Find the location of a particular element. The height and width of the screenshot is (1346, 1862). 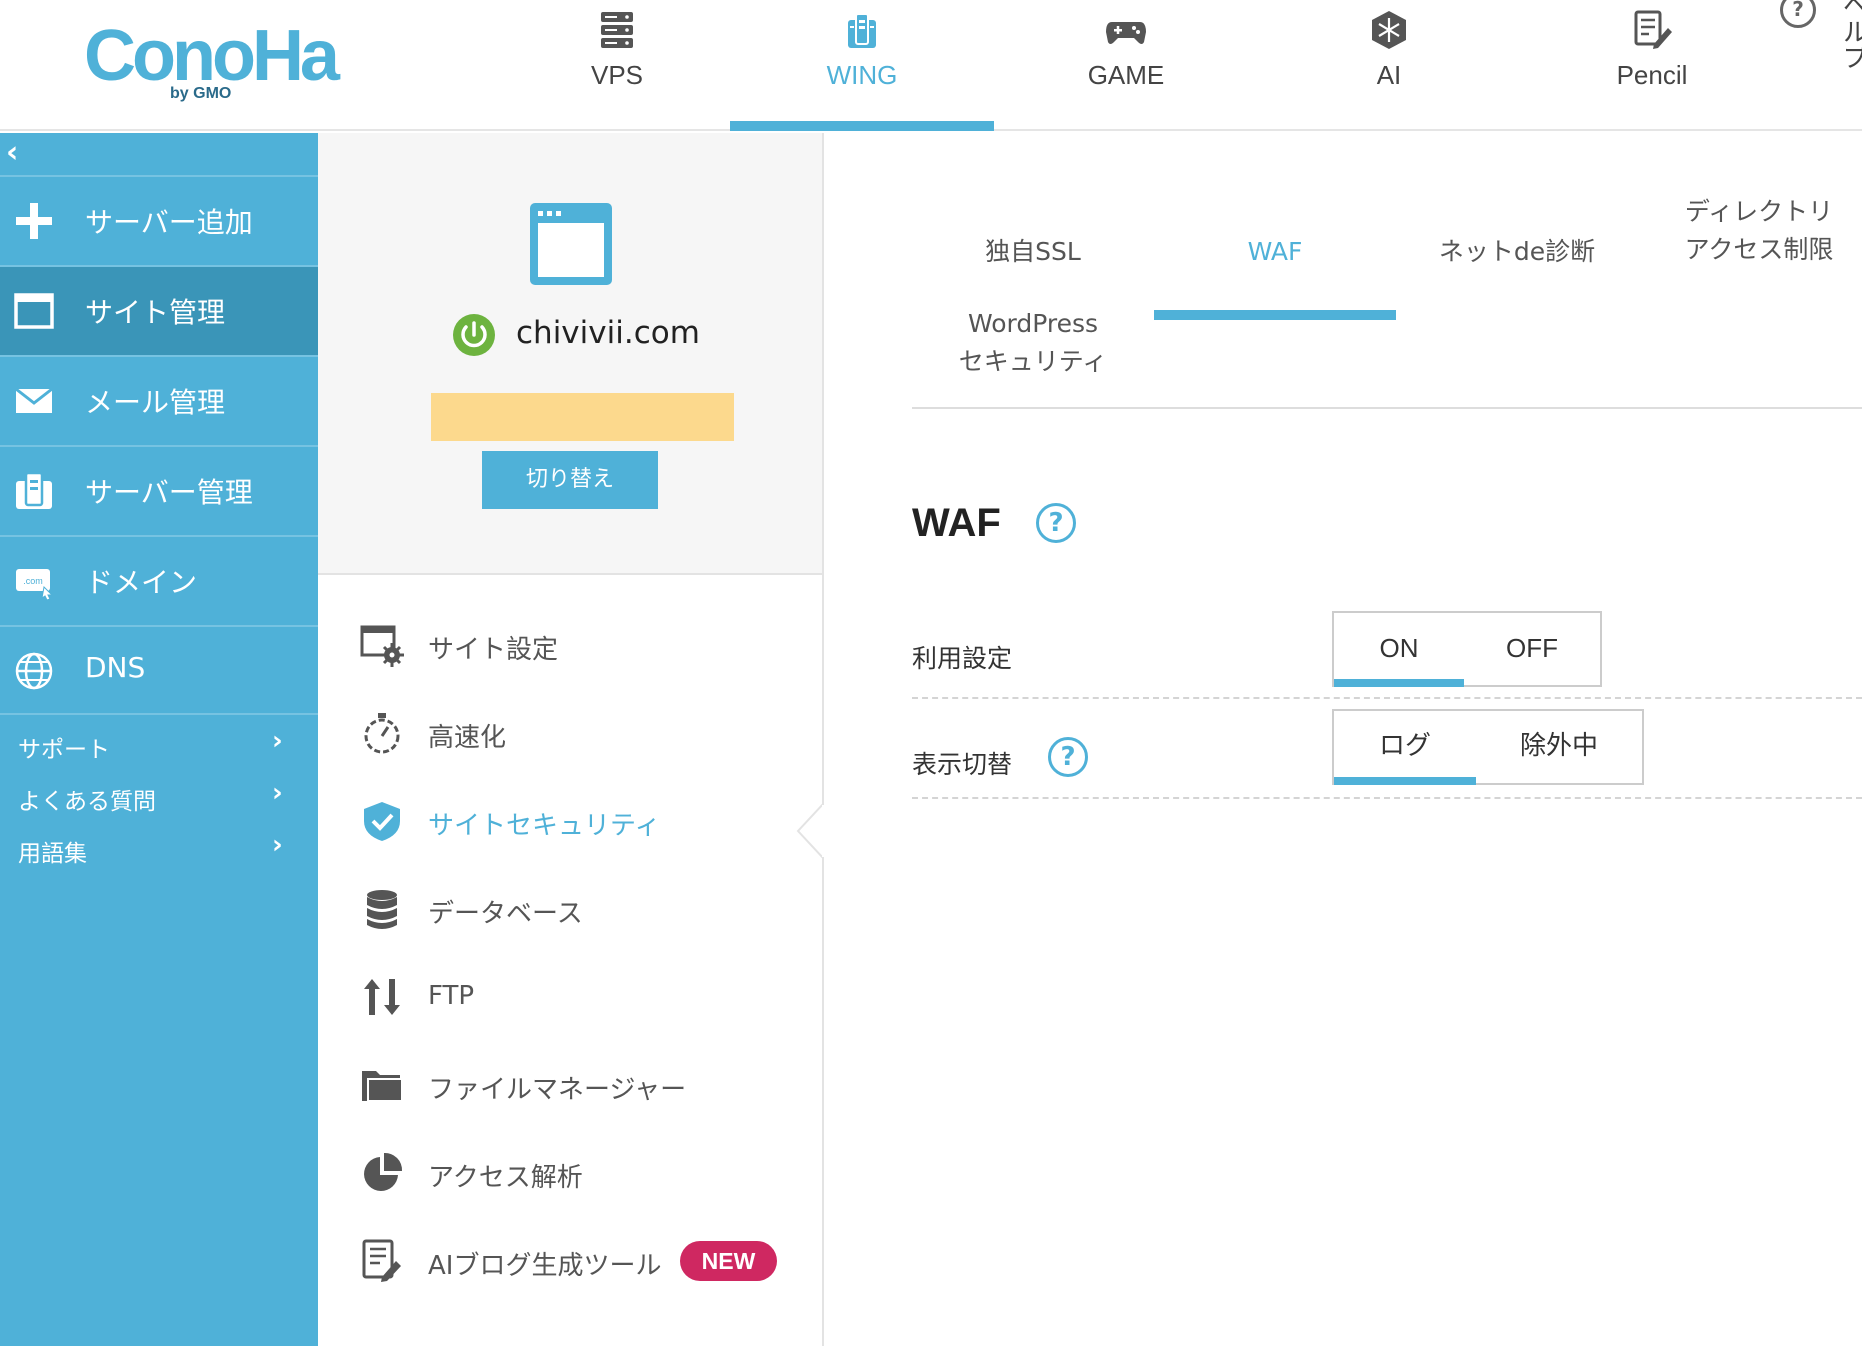

menu-item-ai-blog-tool: AIブログ生成ツール NEW is located at coordinates (570, 1261).